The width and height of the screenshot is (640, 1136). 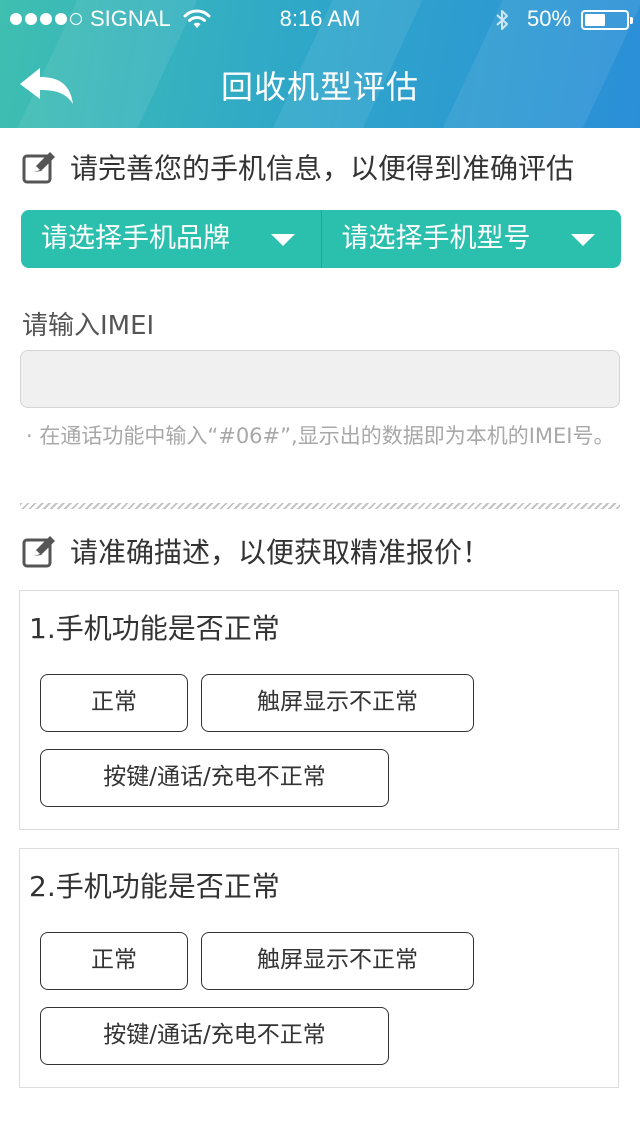 I want to click on section-divider, so click(x=320, y=506).